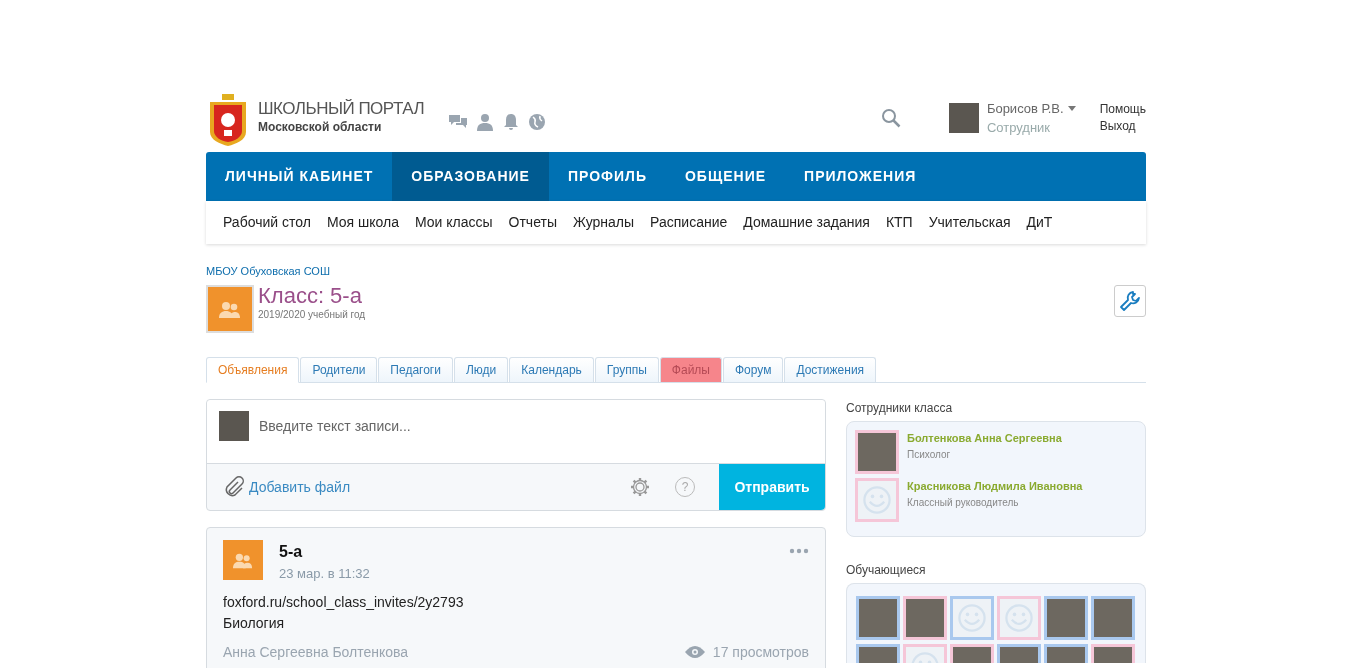  What do you see at coordinates (860, 176) in the screenshot?
I see `main-nav-item: ПРИЛОЖЕНИЯ` at bounding box center [860, 176].